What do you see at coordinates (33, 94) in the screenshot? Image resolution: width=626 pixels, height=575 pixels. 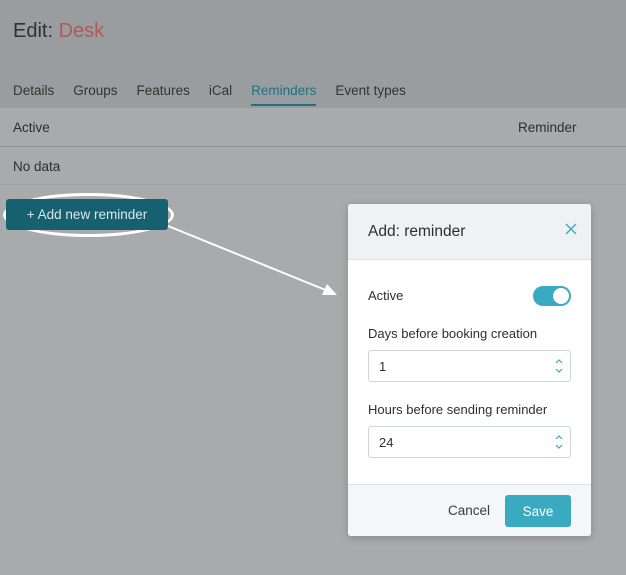 I see `tab-details: Details` at bounding box center [33, 94].